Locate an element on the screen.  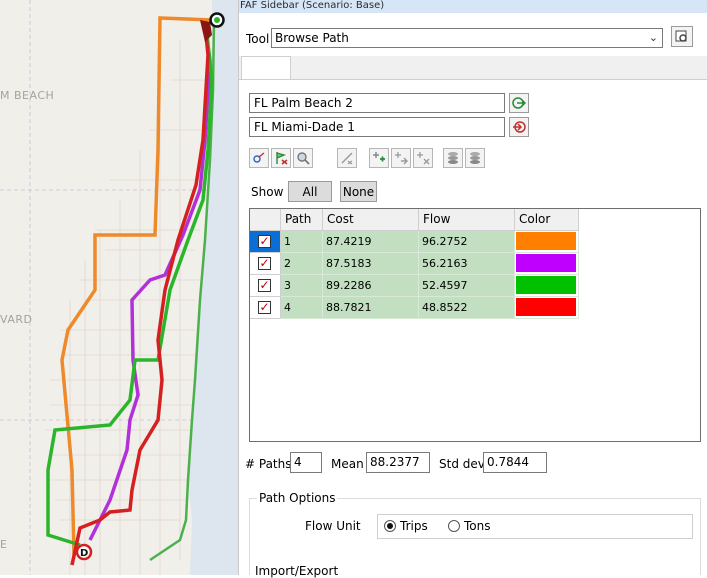
add-node-icon is located at coordinates (379, 157).